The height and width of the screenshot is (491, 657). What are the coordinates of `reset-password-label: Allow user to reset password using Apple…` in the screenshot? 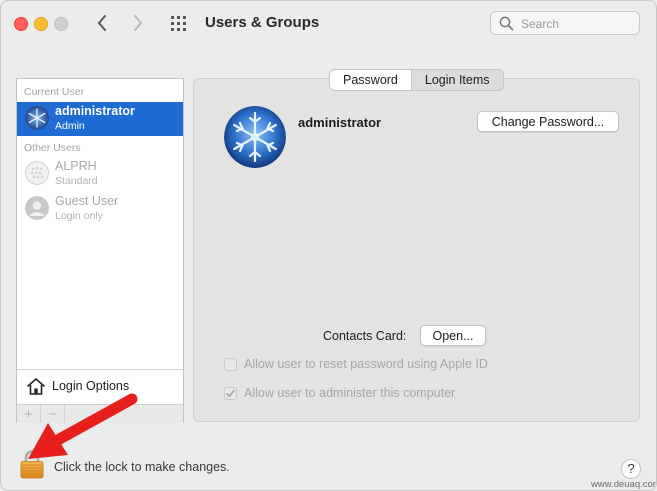 It's located at (366, 364).